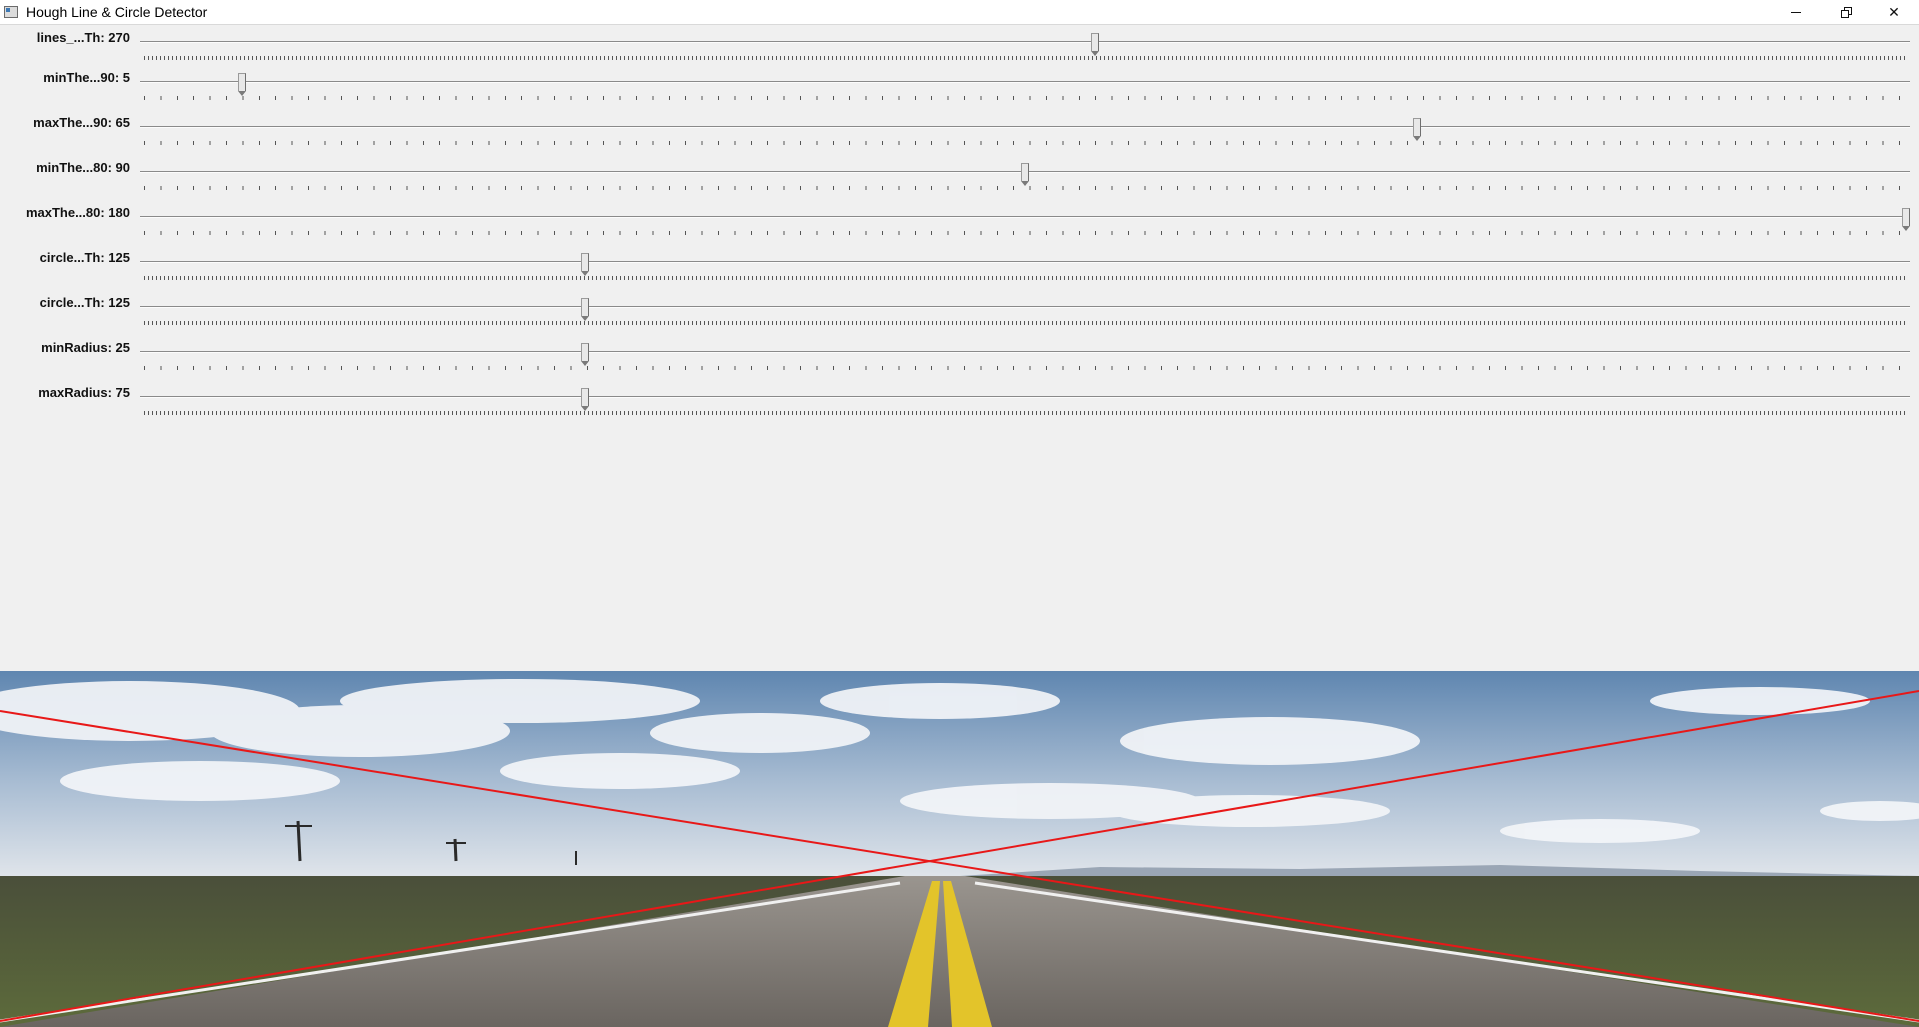  I want to click on title-bar: Hough Line & Circle Detector ✕, so click(959, 12).